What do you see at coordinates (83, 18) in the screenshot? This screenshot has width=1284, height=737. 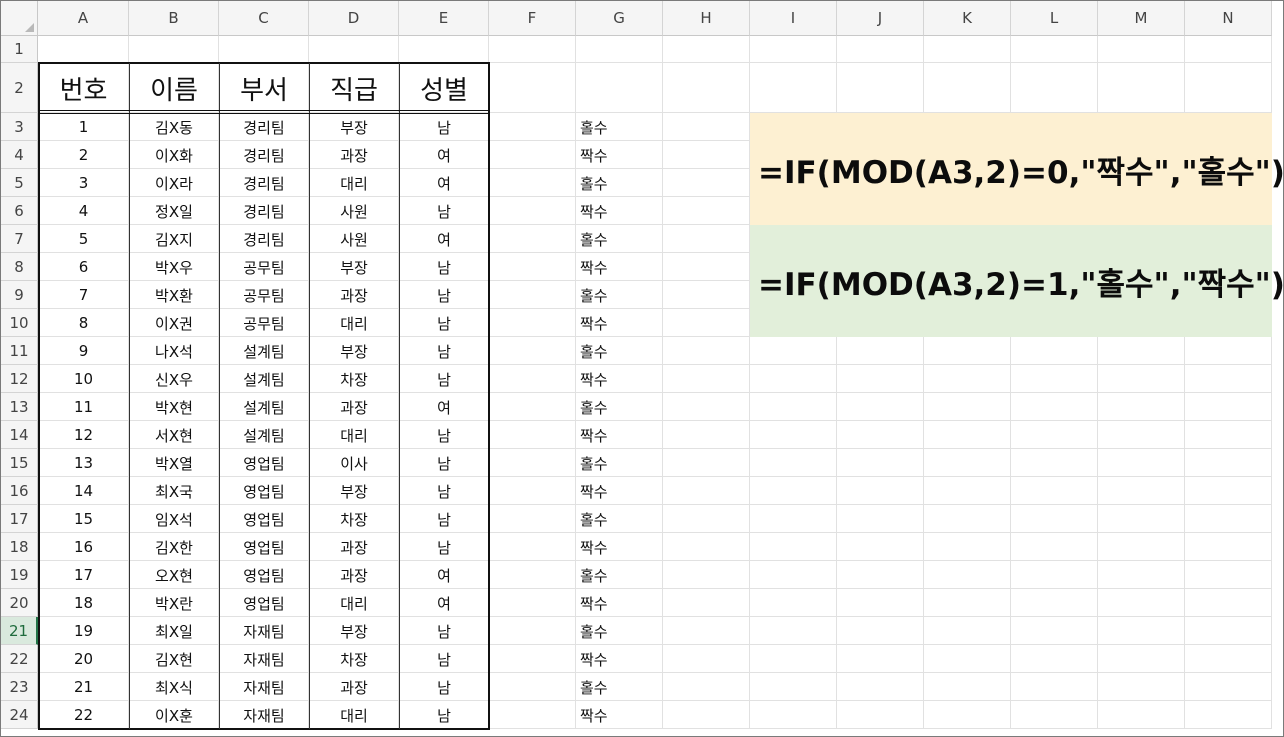 I see `column-header-a: A` at bounding box center [83, 18].